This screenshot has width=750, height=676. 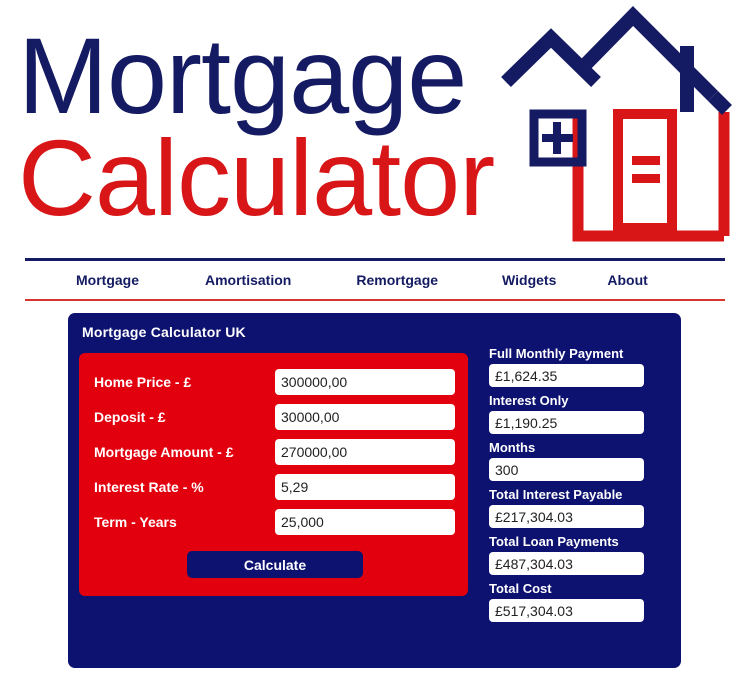 I want to click on form-row-interest-rate: Interest Rate - %, so click(x=273, y=487).